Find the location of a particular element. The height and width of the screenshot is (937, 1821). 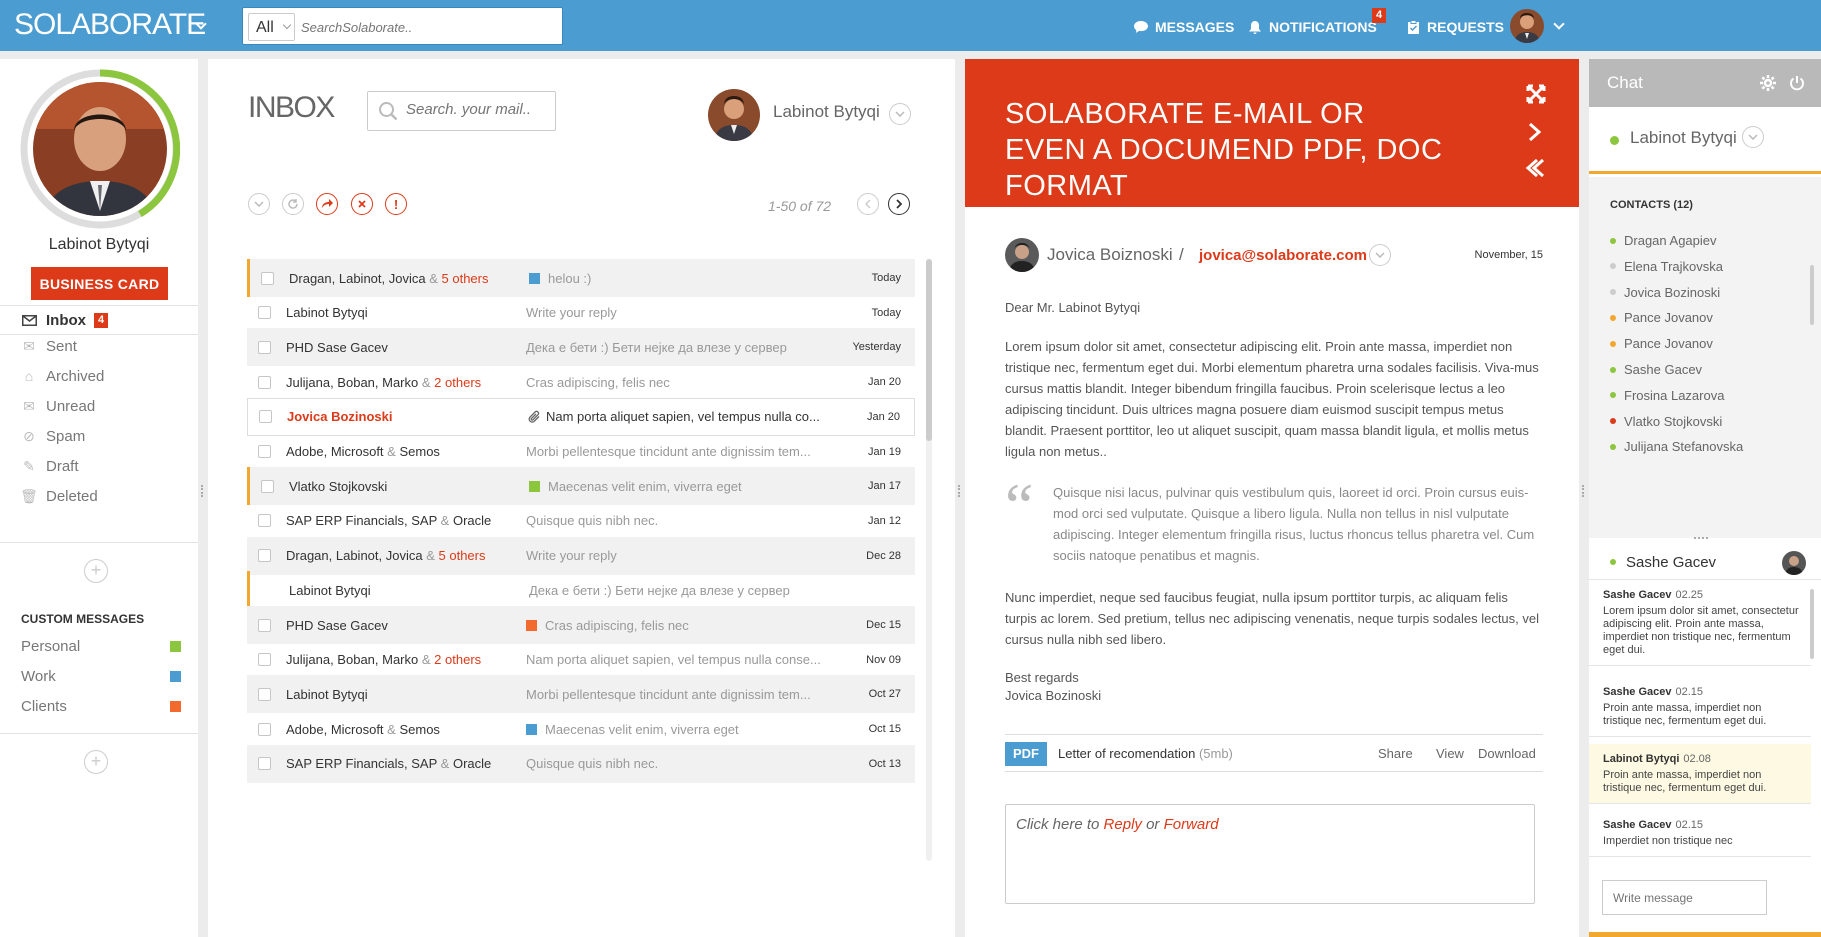

report-spam-button: ! is located at coordinates (396, 204).